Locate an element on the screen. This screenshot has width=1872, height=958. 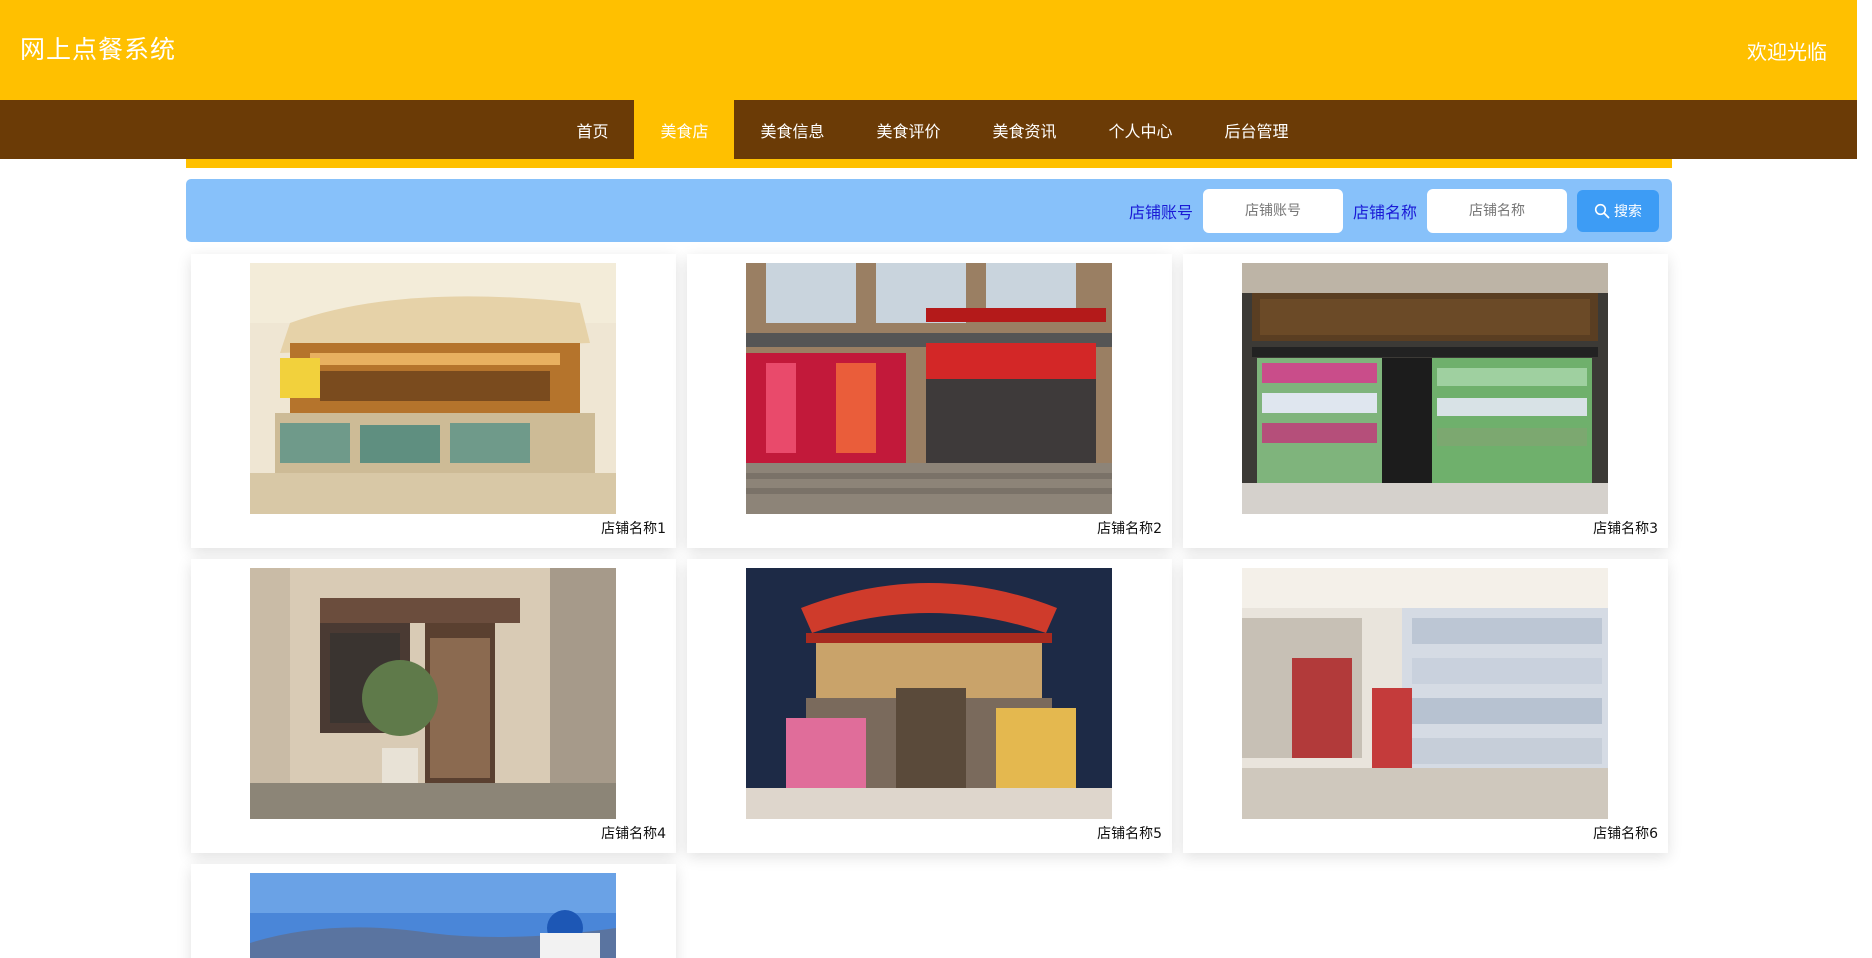
shop-name-input is located at coordinates (1497, 210).